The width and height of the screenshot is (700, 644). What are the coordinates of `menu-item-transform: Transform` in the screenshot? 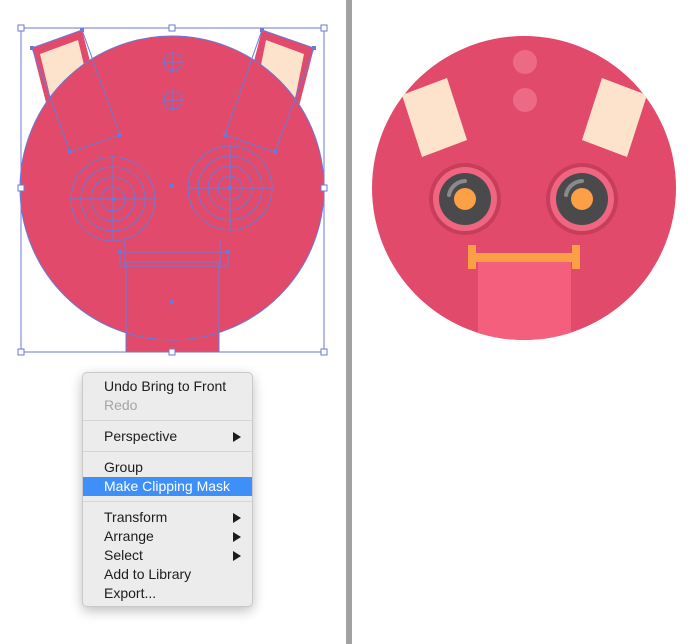 It's located at (167, 517).